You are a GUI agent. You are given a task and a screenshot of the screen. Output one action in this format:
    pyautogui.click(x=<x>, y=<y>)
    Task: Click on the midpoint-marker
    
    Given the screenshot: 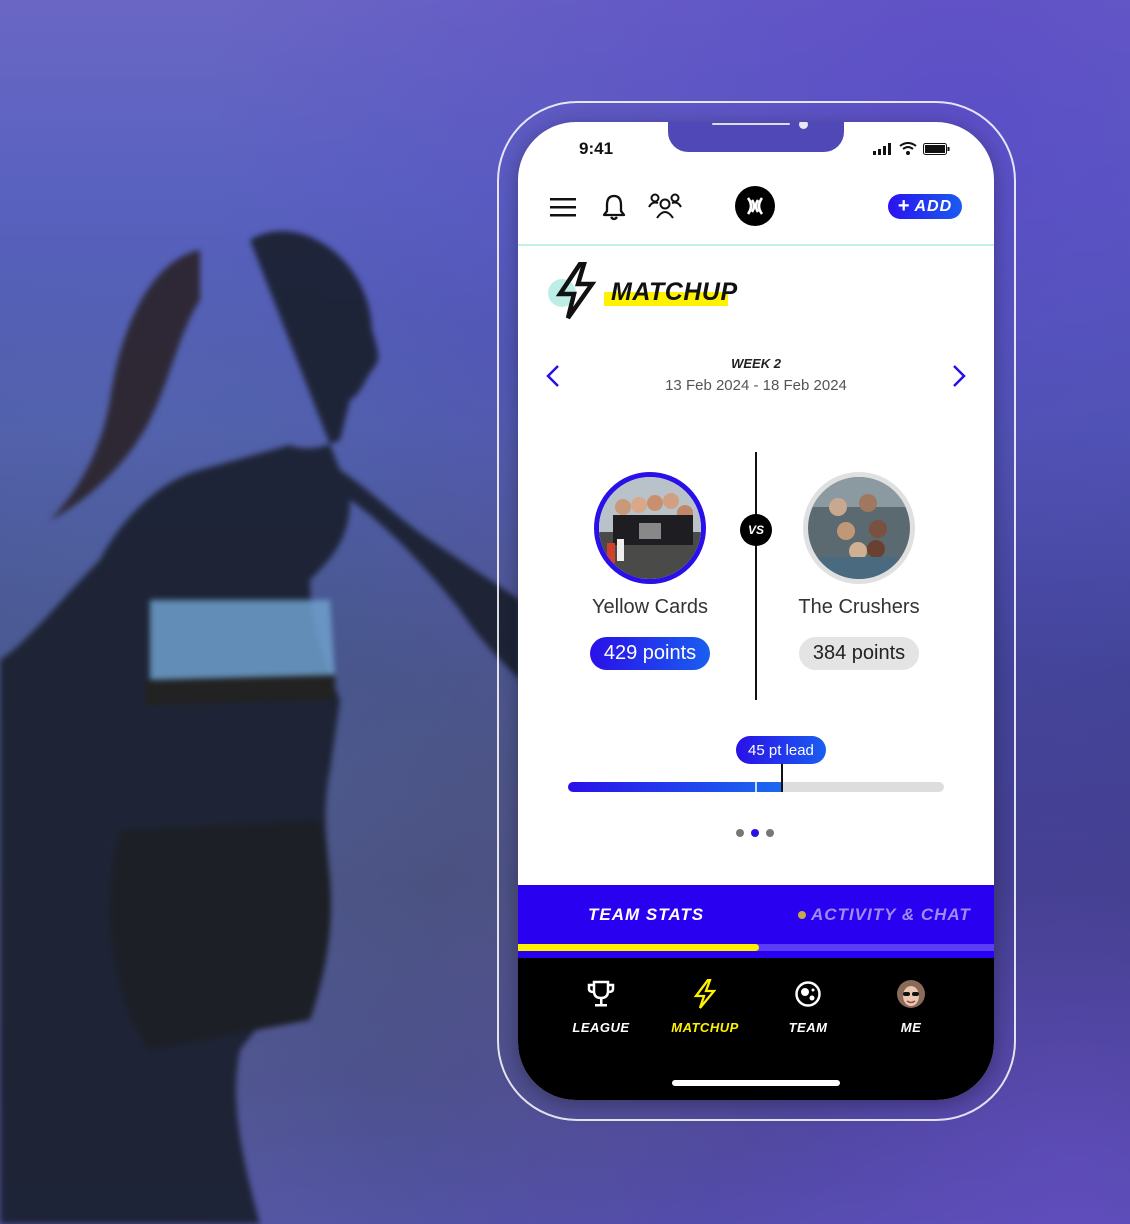 What is the action you would take?
    pyautogui.click(x=756, y=787)
    